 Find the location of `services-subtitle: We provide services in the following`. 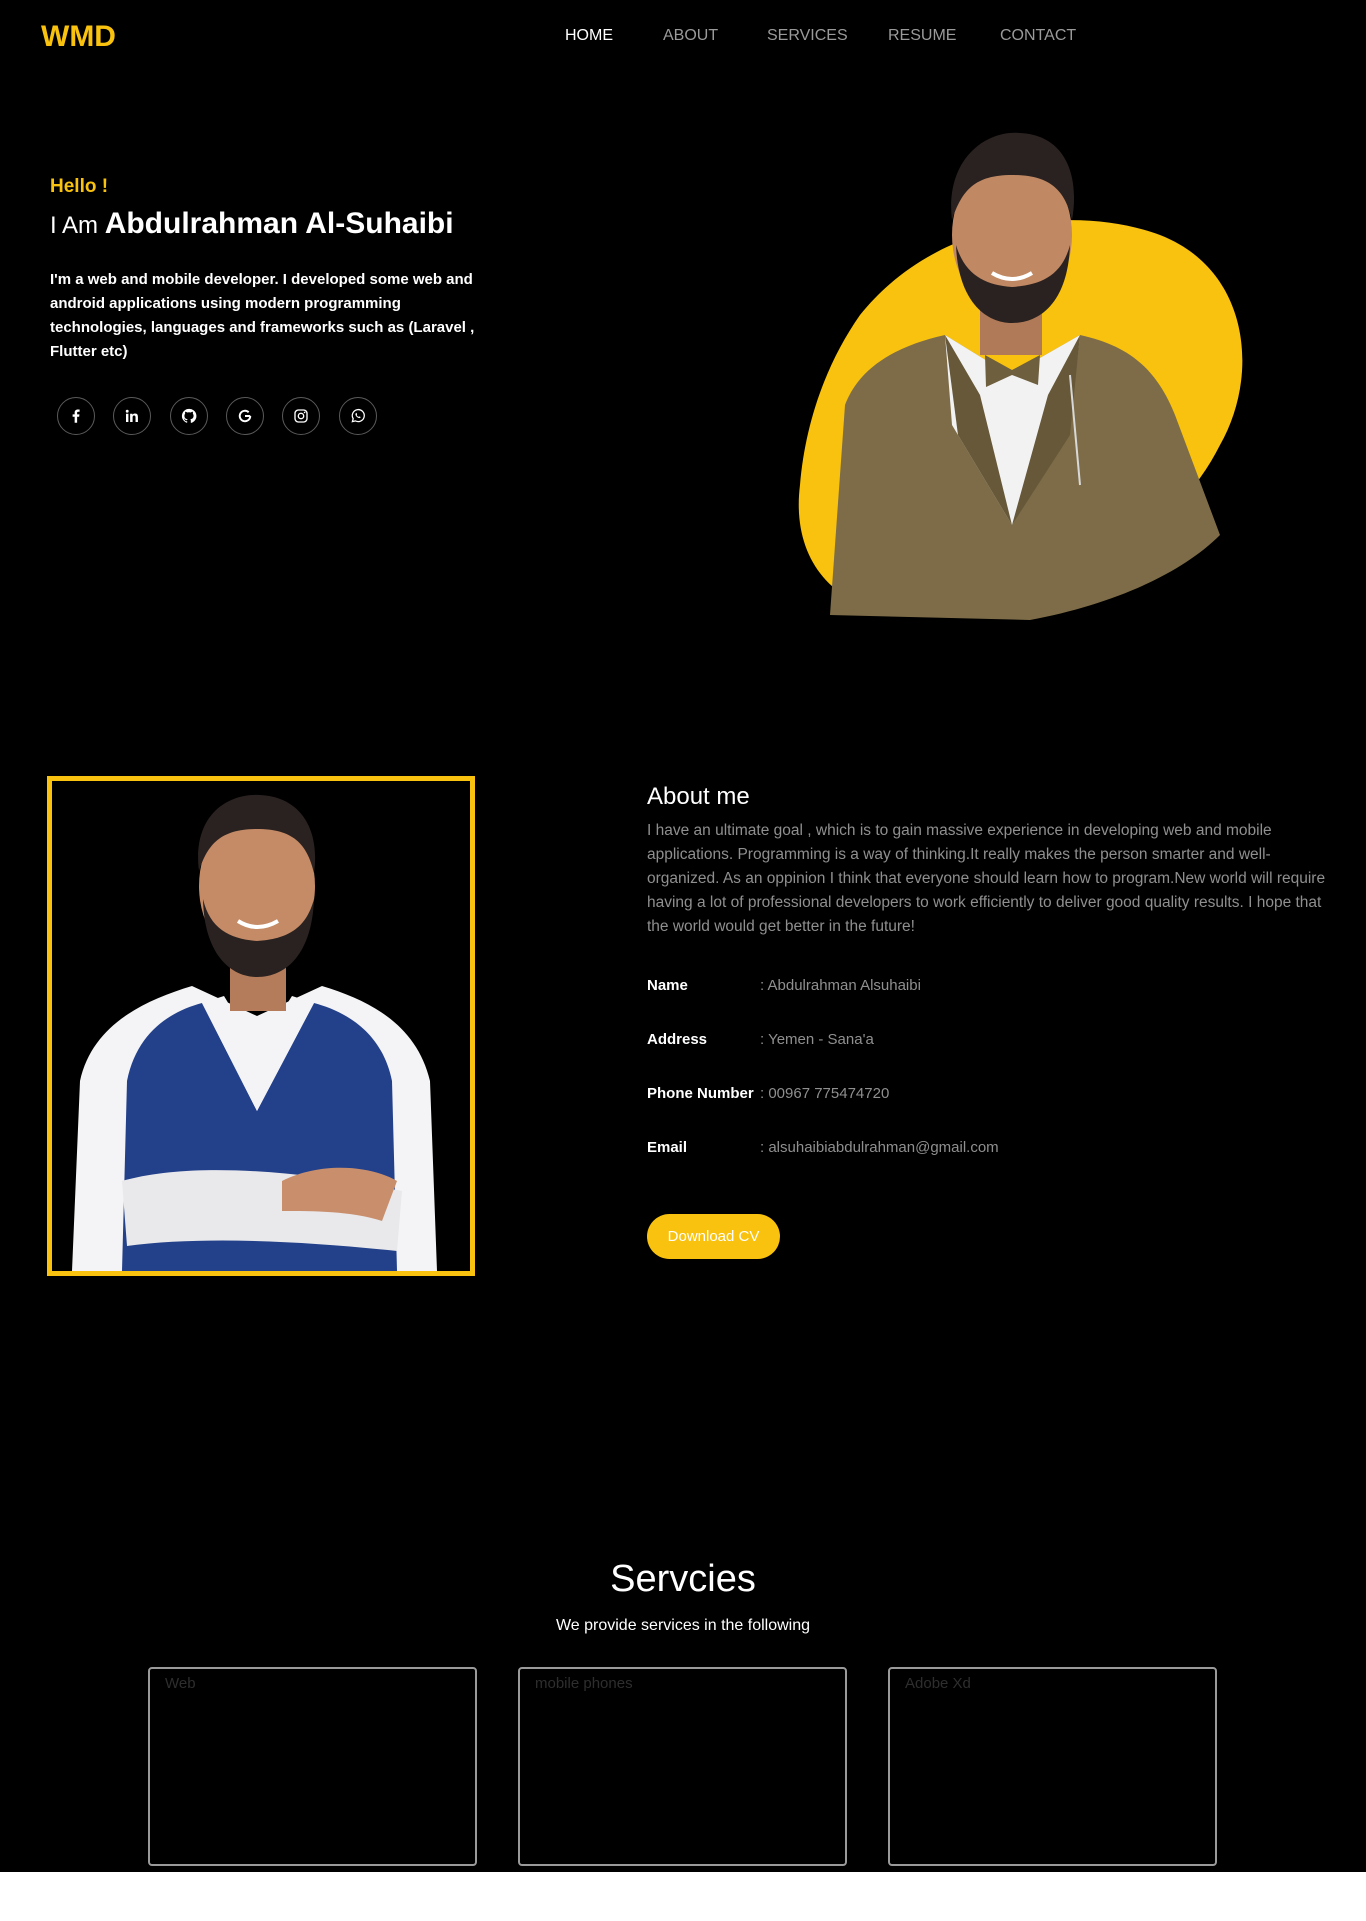

services-subtitle: We provide services in the following is located at coordinates (683, 1625).